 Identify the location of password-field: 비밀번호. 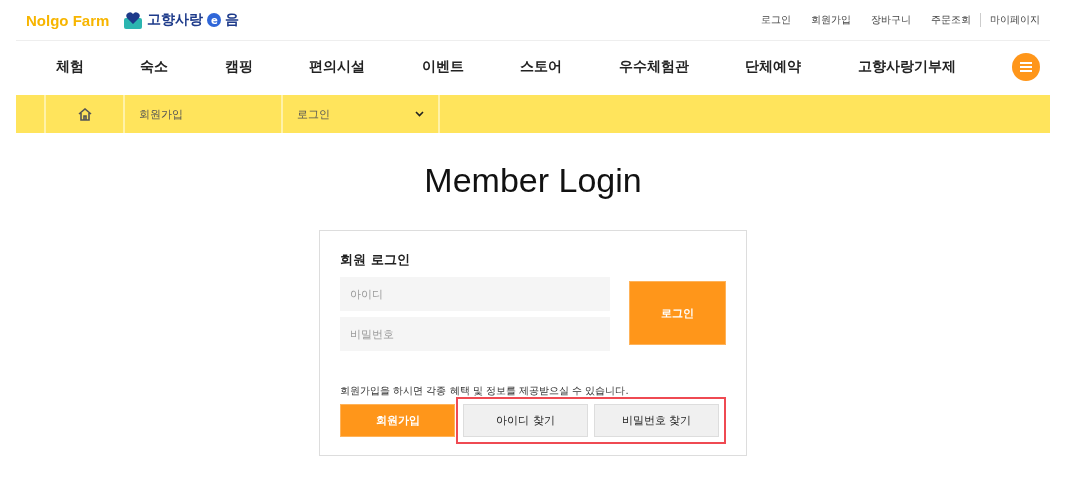
(475, 334).